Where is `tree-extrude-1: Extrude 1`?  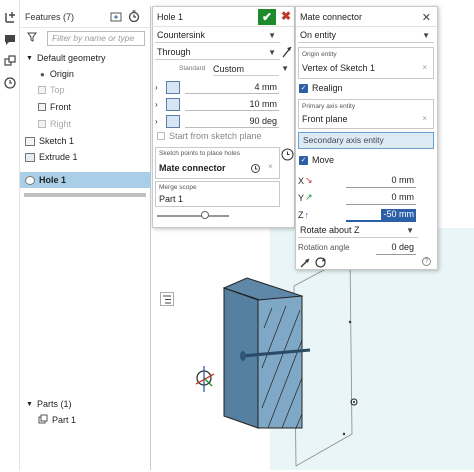 tree-extrude-1: Extrude 1 is located at coordinates (51, 157).